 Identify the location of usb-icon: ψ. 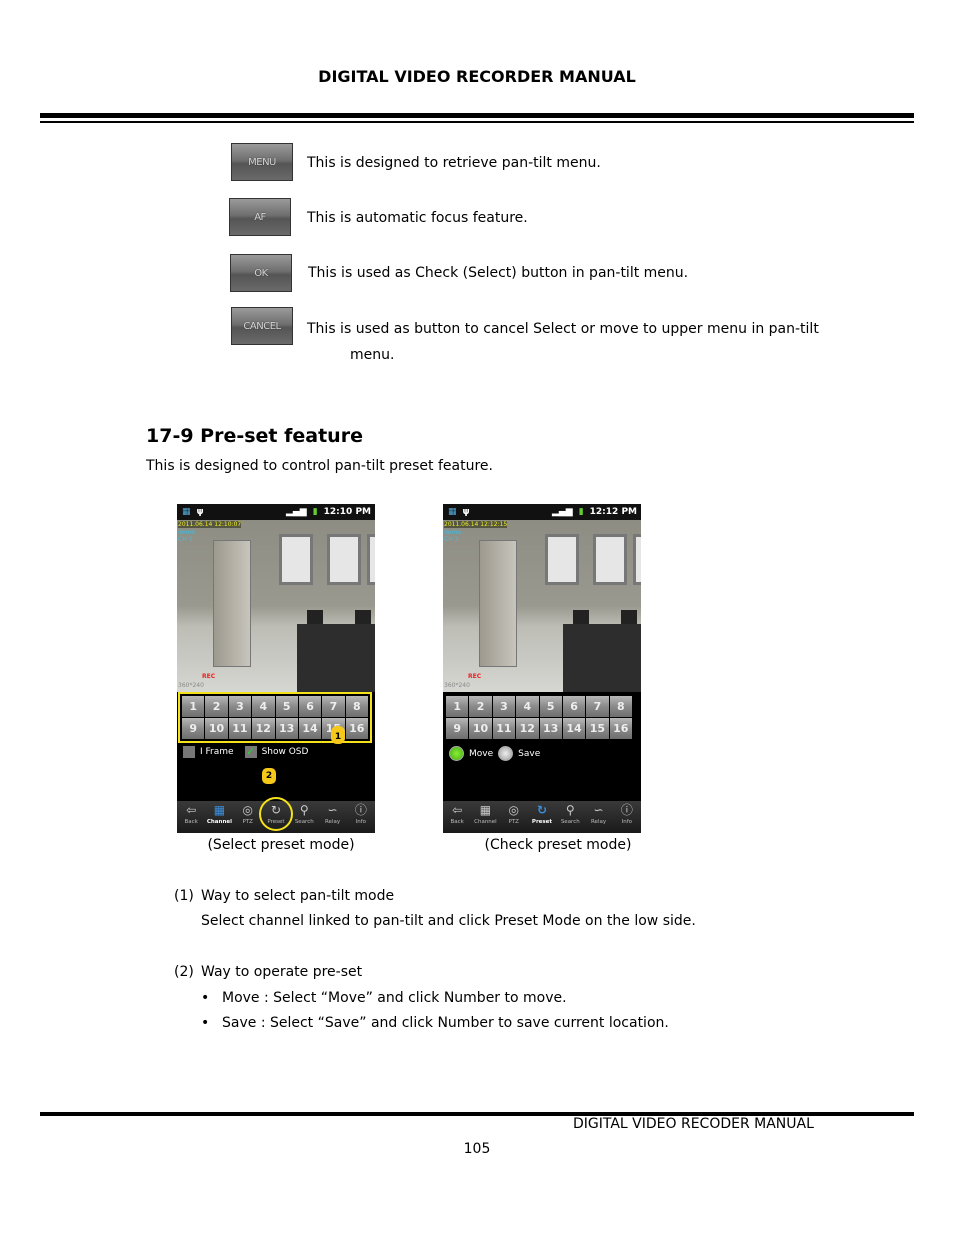
(200, 512).